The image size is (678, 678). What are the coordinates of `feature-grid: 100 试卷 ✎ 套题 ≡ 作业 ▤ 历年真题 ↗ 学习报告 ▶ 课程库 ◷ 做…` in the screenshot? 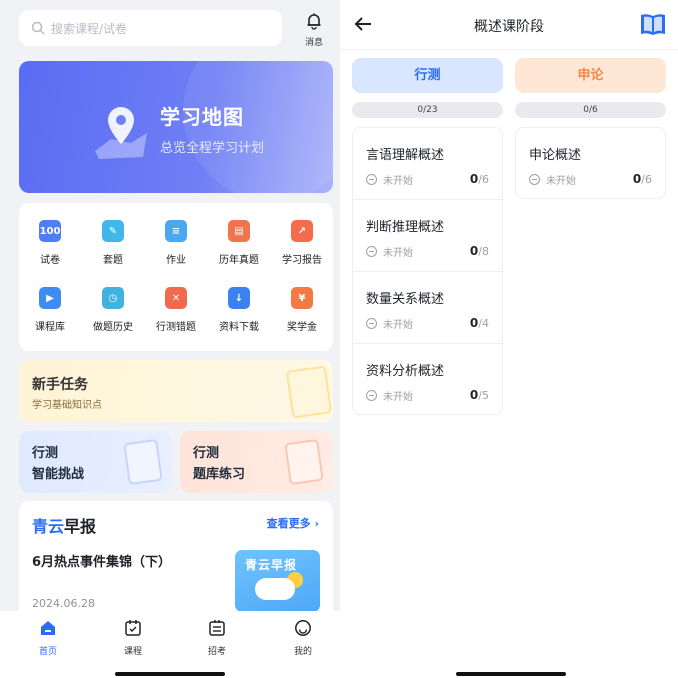 It's located at (176, 277).